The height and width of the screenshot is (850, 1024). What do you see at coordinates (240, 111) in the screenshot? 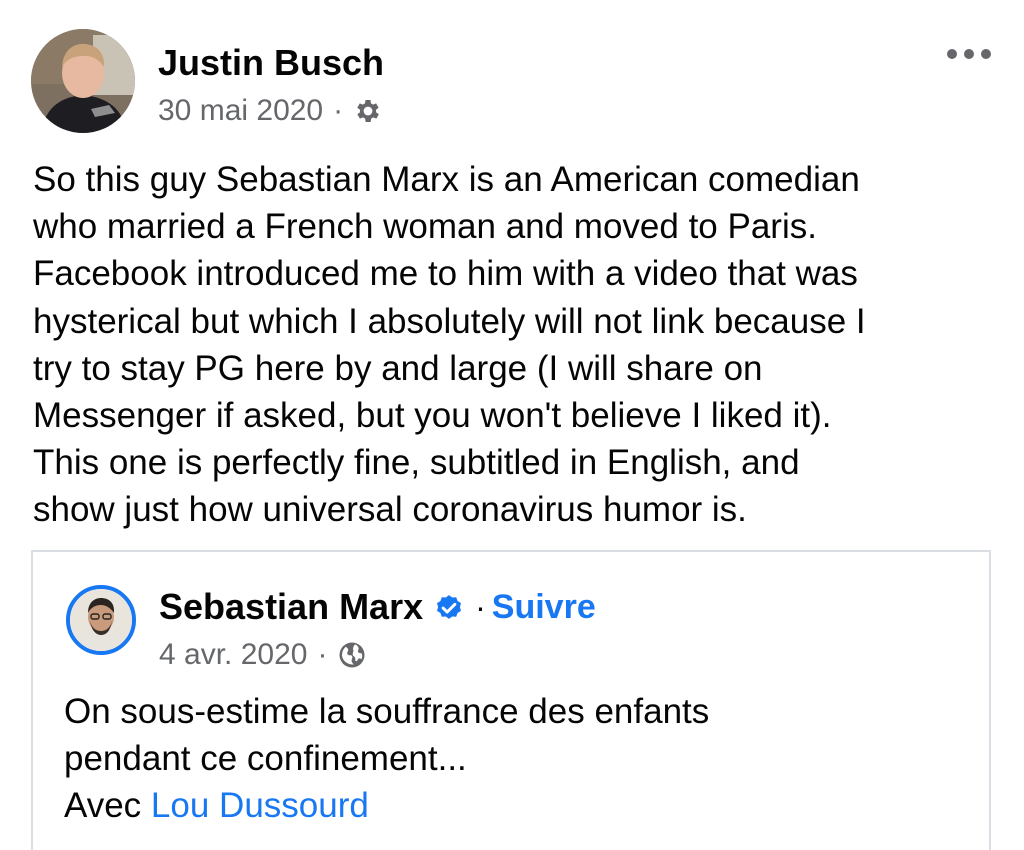
I see `post-date: 30 mai 2020` at bounding box center [240, 111].